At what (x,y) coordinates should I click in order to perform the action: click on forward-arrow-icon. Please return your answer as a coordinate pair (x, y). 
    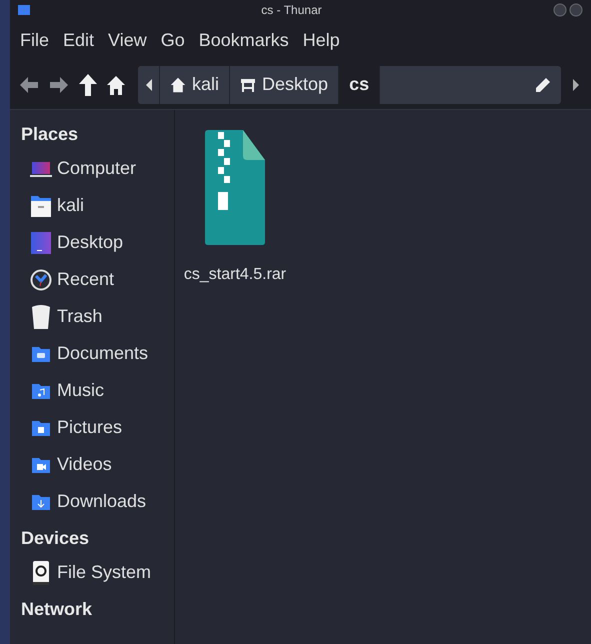
    Looking at the image, I should click on (59, 84).